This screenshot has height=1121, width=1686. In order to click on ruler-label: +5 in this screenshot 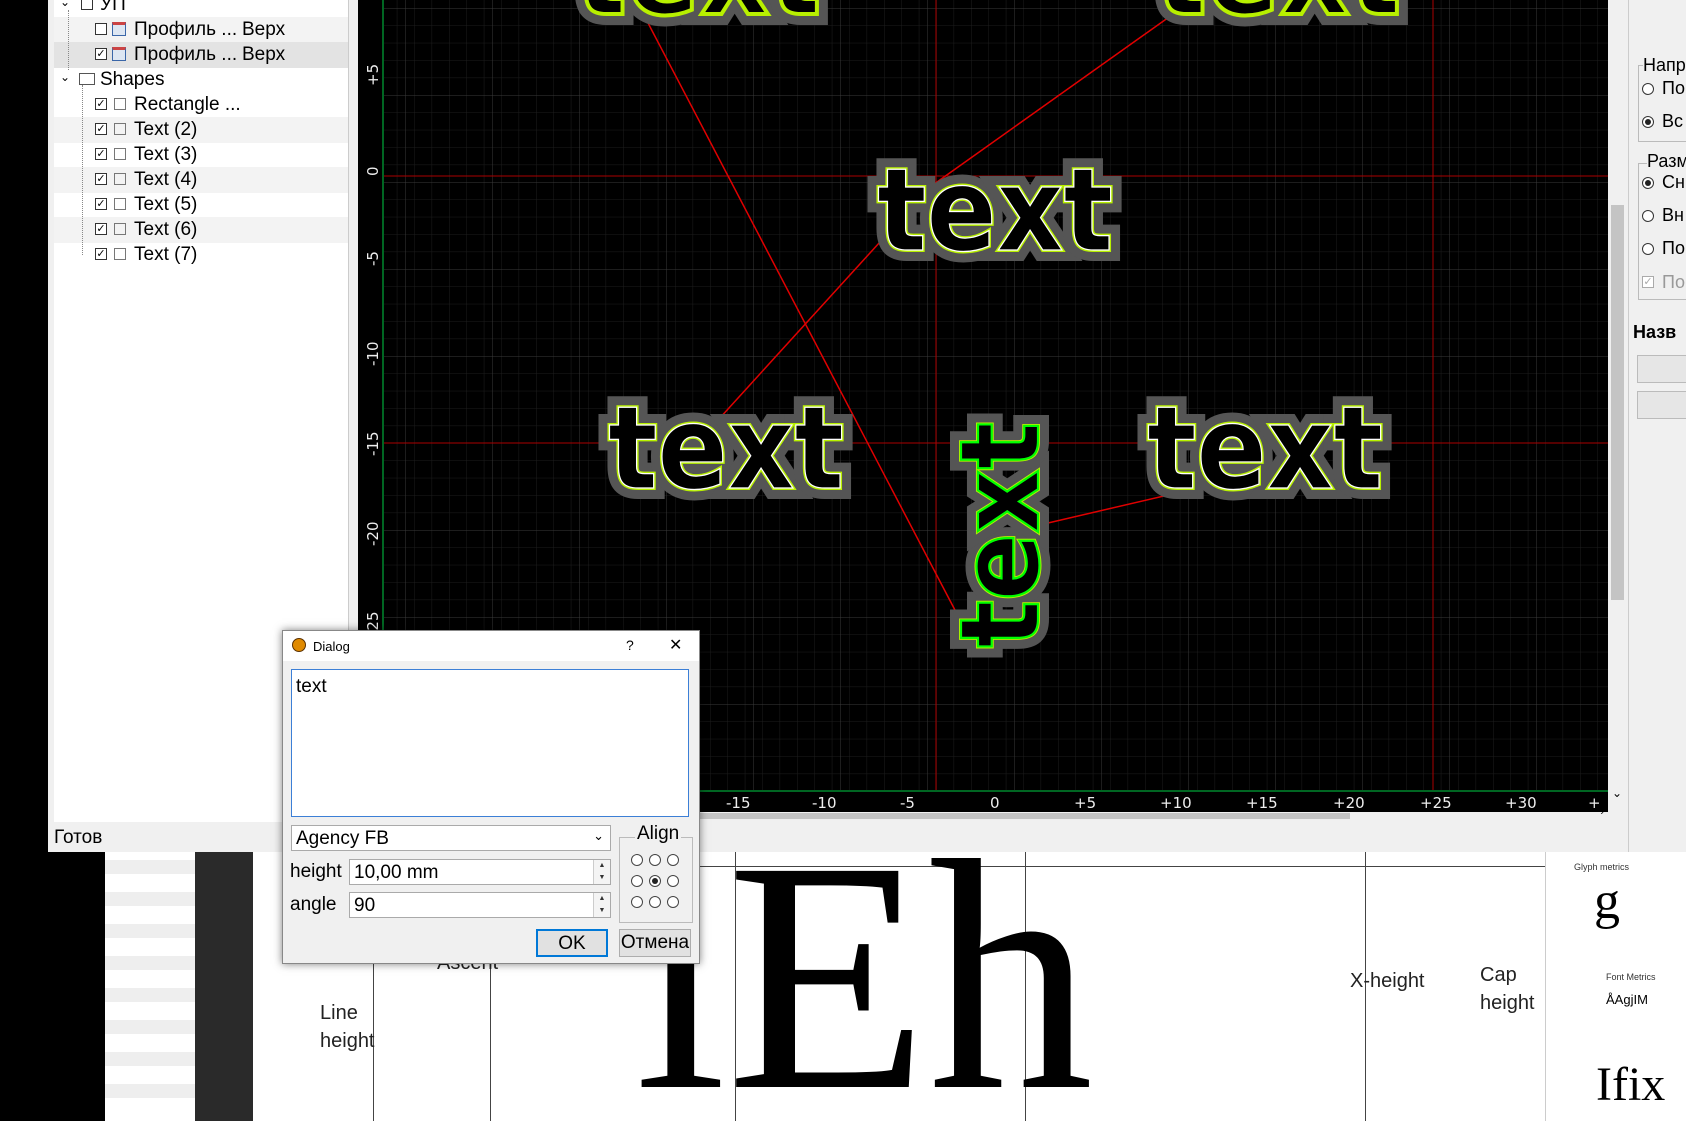, I will do `click(373, 75)`.